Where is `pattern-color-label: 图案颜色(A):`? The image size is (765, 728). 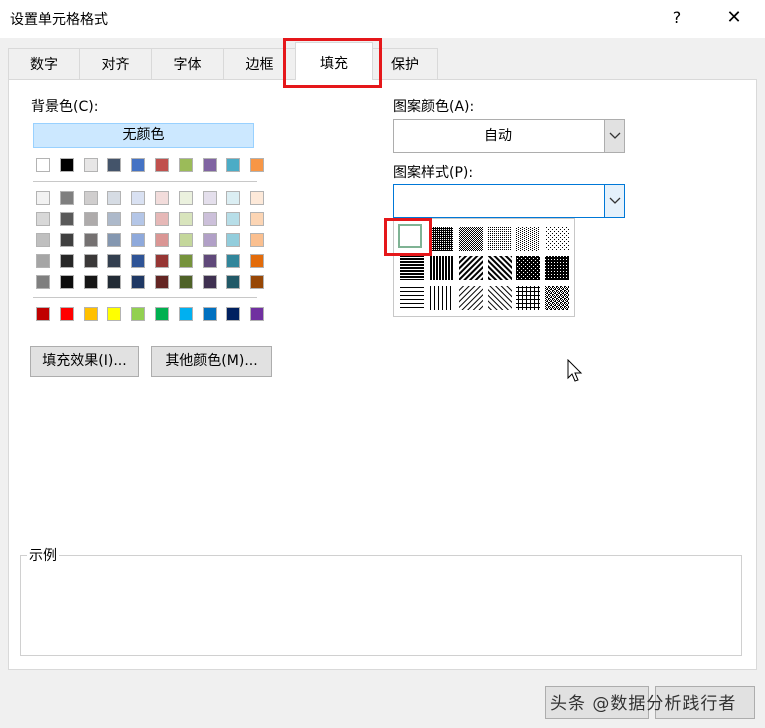 pattern-color-label: 图案颜色(A): is located at coordinates (434, 107).